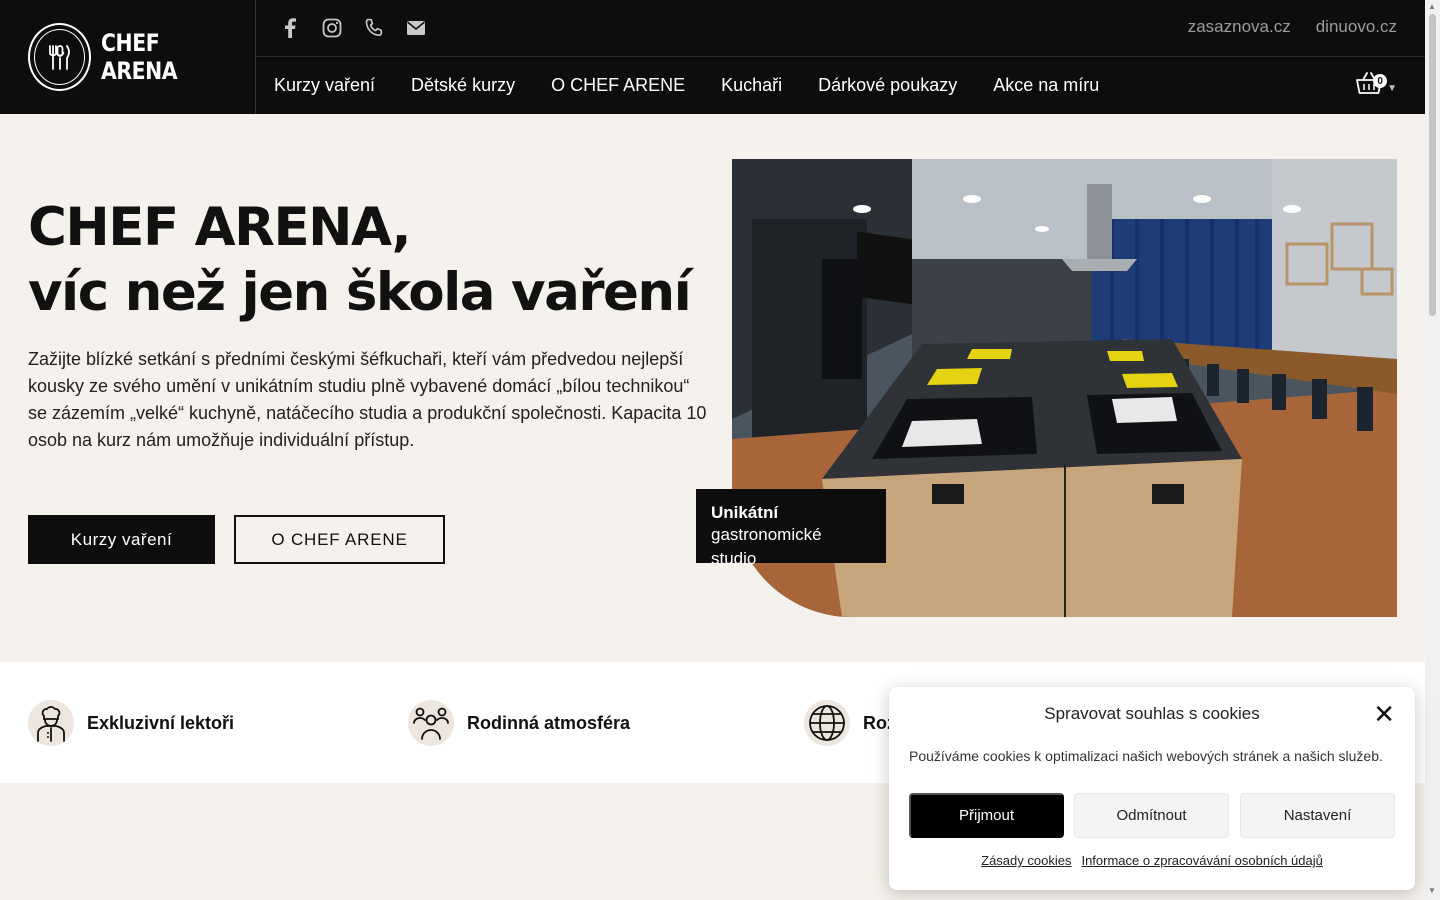  Describe the element at coordinates (431, 723) in the screenshot. I see `people-icon` at that location.